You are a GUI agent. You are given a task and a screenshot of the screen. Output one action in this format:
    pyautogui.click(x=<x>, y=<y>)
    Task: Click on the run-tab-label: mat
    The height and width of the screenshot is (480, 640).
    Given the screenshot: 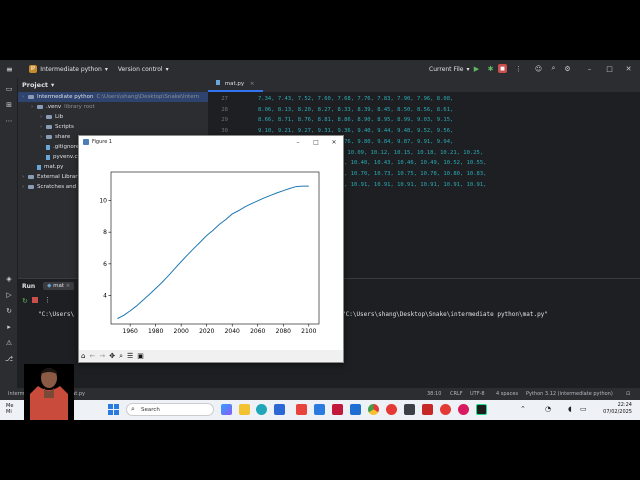 What is the action you would take?
    pyautogui.click(x=59, y=286)
    